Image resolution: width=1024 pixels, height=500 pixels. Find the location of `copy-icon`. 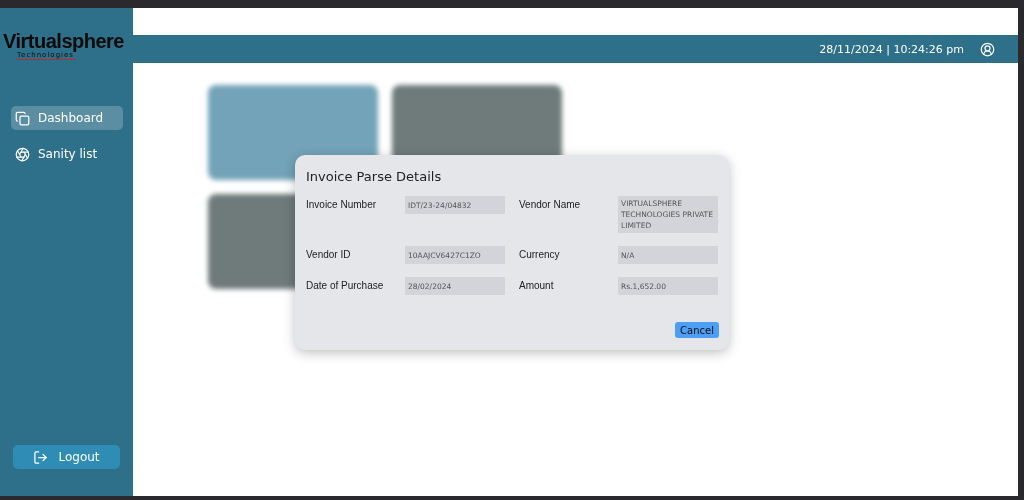

copy-icon is located at coordinates (22, 118).